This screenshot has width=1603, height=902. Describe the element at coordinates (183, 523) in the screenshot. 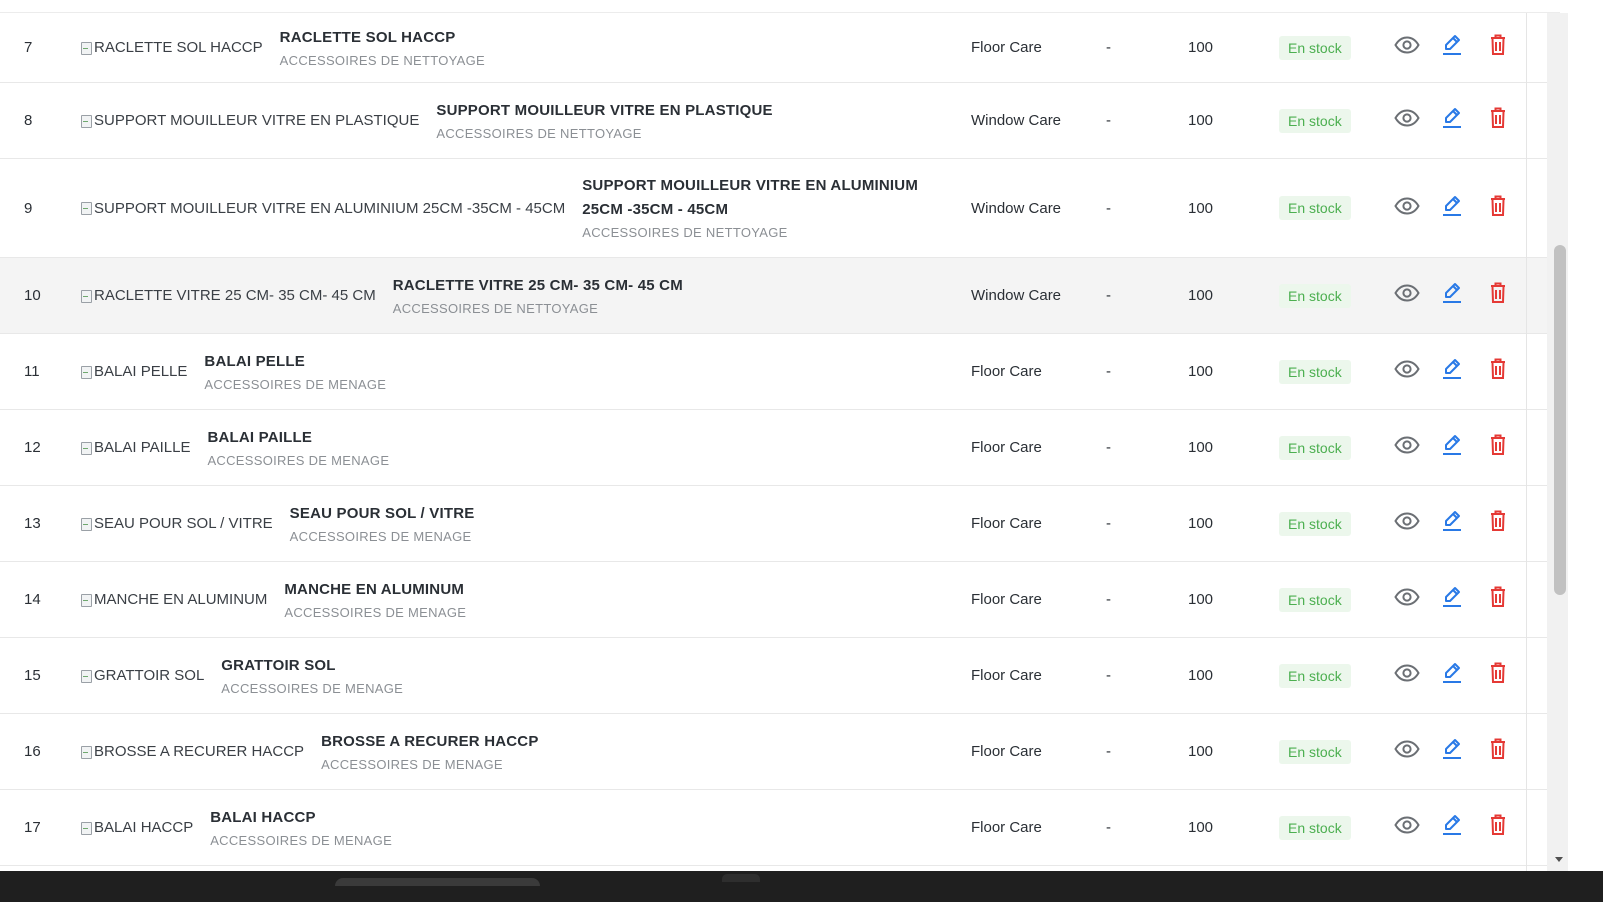

I see `product-image-alt: SEAU POUR SOL / VITRE` at that location.